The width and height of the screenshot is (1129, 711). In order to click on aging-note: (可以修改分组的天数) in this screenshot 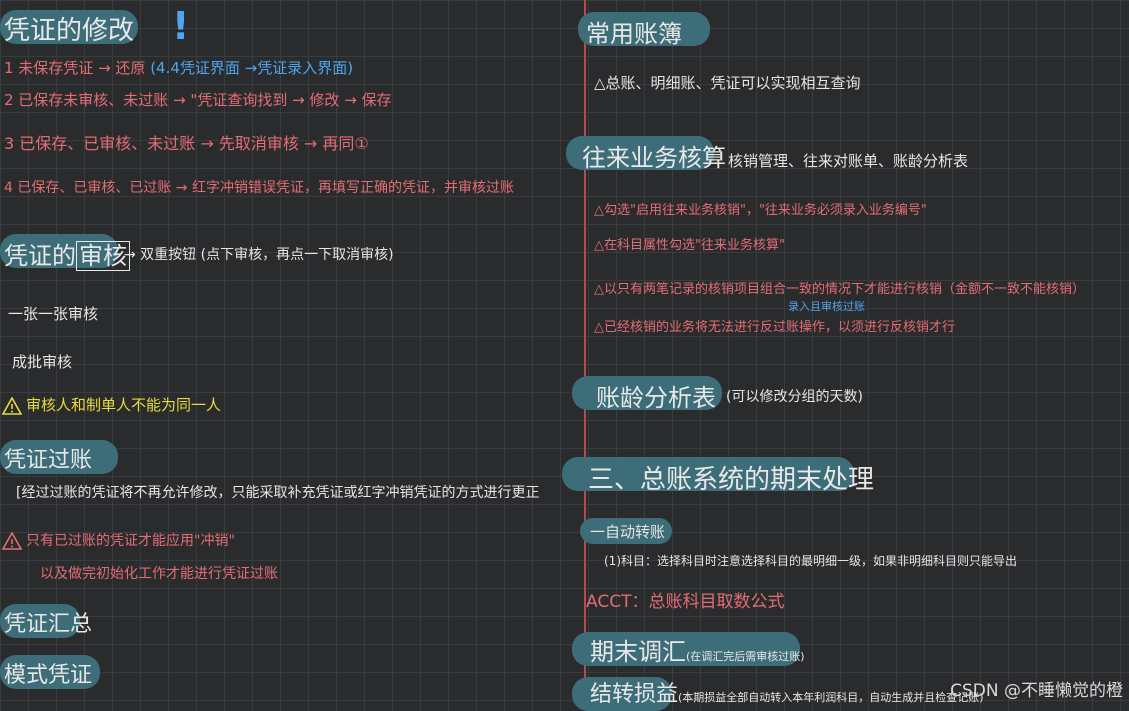, I will do `click(794, 397)`.